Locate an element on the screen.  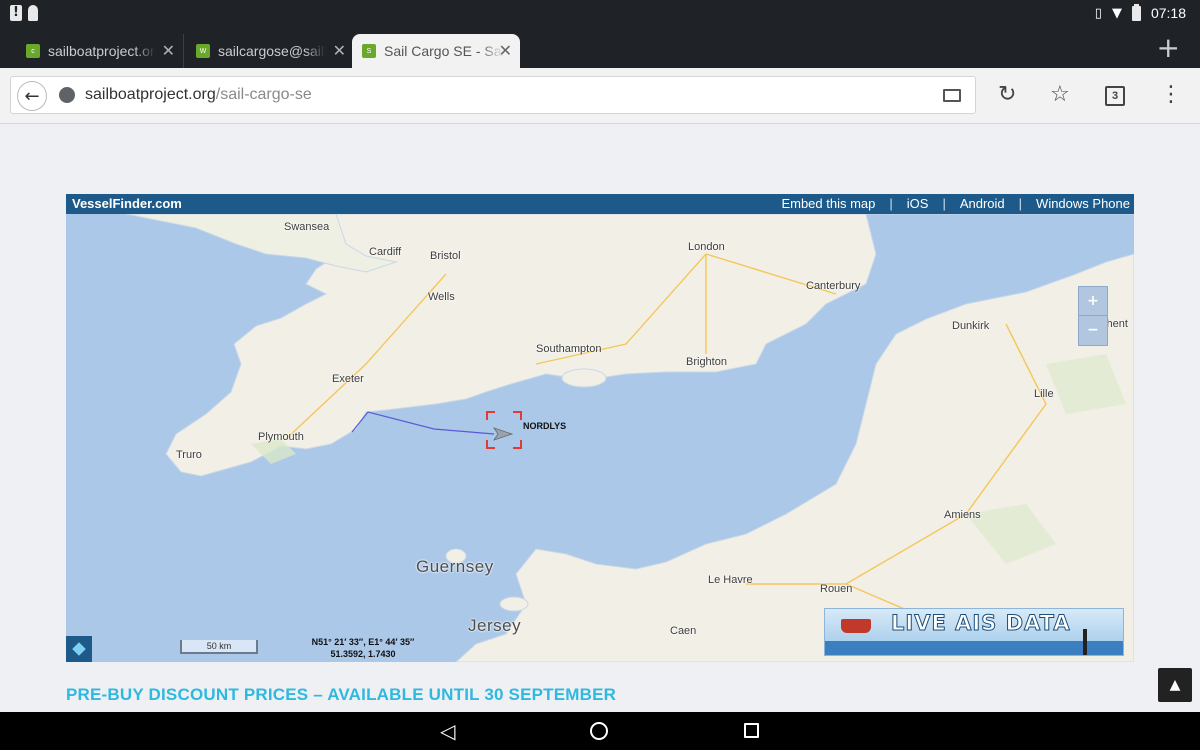
ios-link: iOS is located at coordinates (918, 203).